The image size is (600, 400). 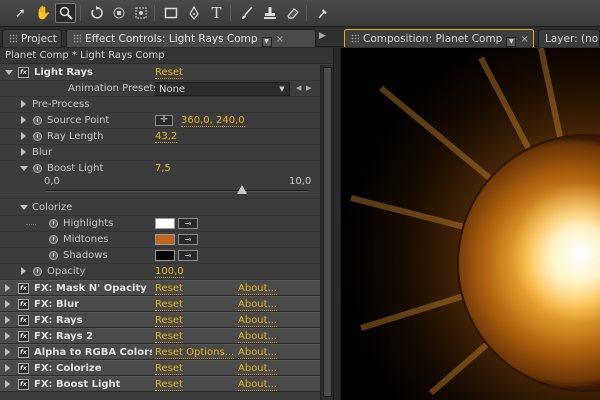 What do you see at coordinates (193, 13) in the screenshot?
I see `pen-tool-icon` at bounding box center [193, 13].